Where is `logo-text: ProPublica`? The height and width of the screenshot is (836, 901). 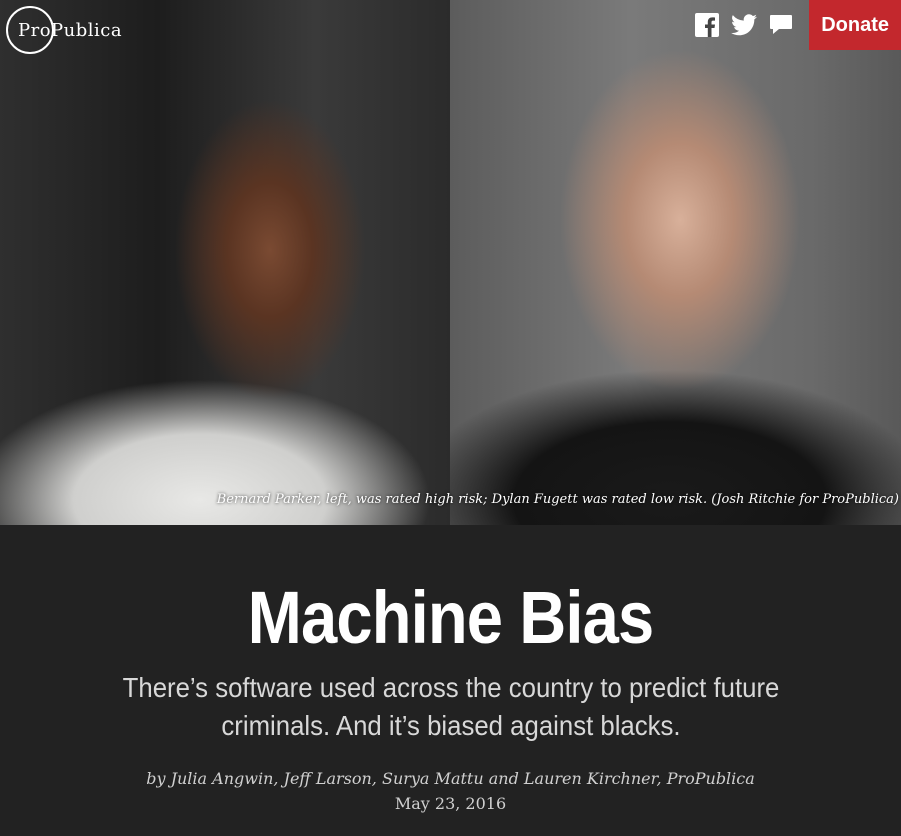
logo-text: ProPublica is located at coordinates (70, 30).